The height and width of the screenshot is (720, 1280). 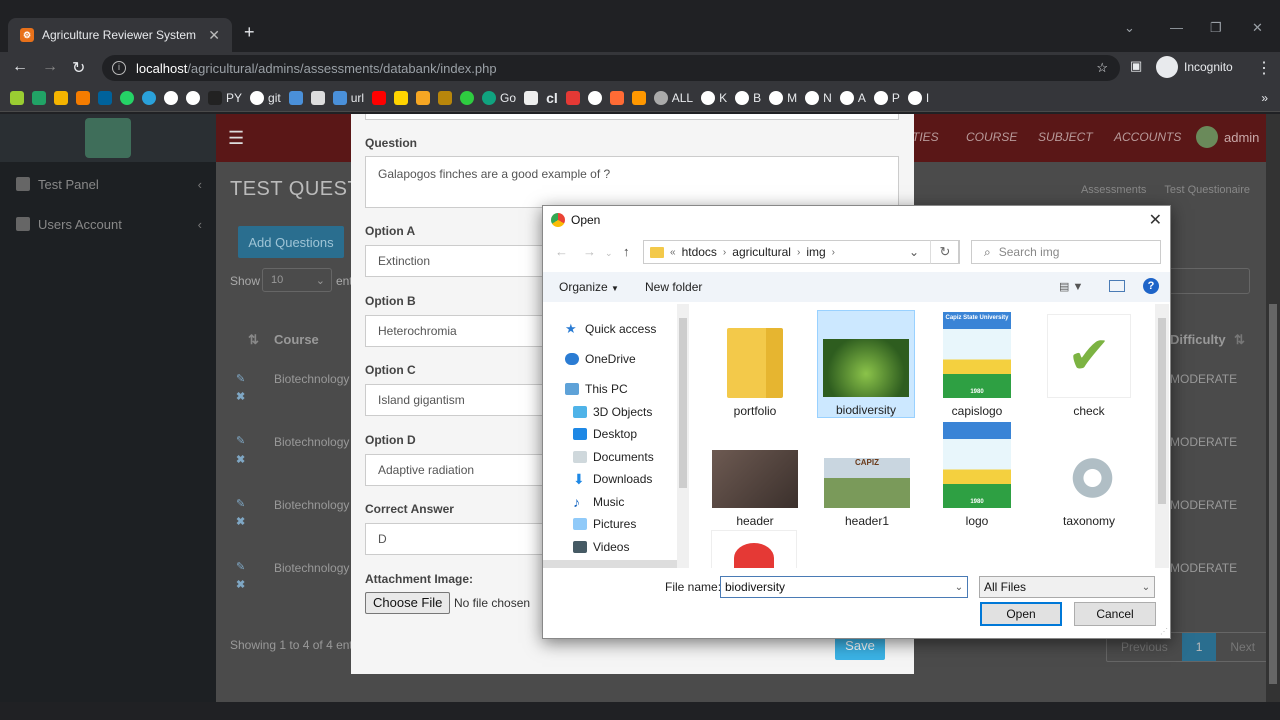 I want to click on file-scrollbar, so click(x=1162, y=436).